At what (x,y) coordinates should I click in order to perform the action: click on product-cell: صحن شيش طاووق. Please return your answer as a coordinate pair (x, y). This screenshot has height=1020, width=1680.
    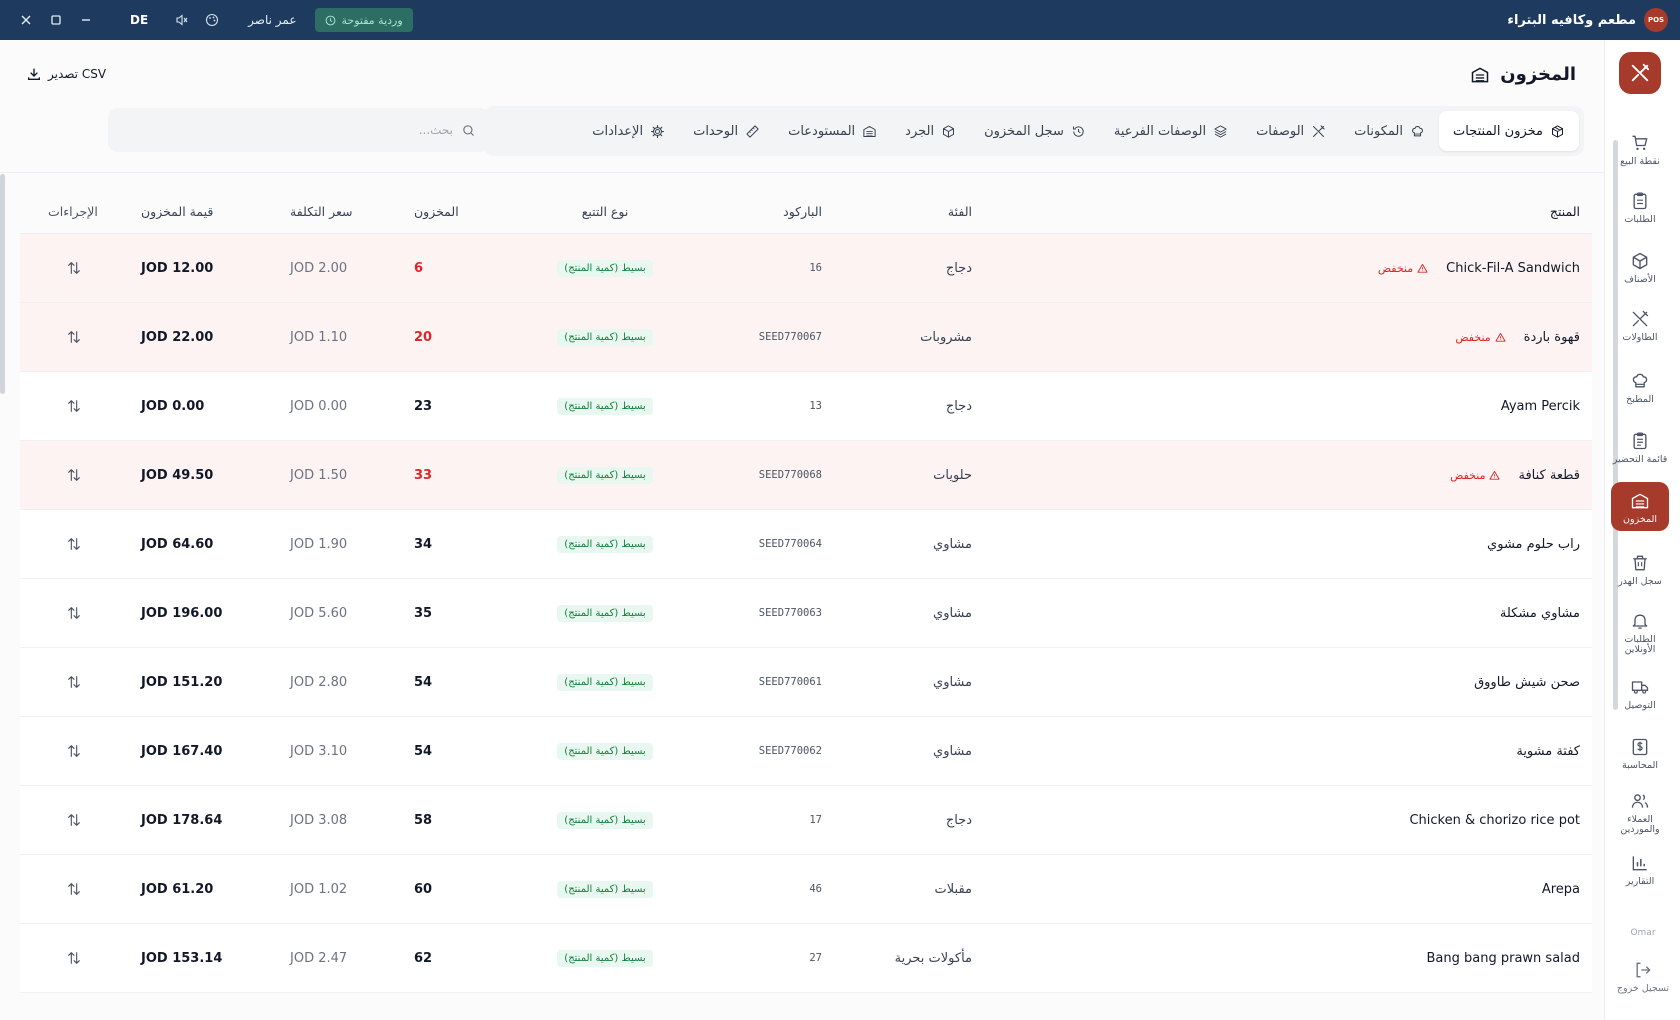
    Looking at the image, I should click on (1527, 682).